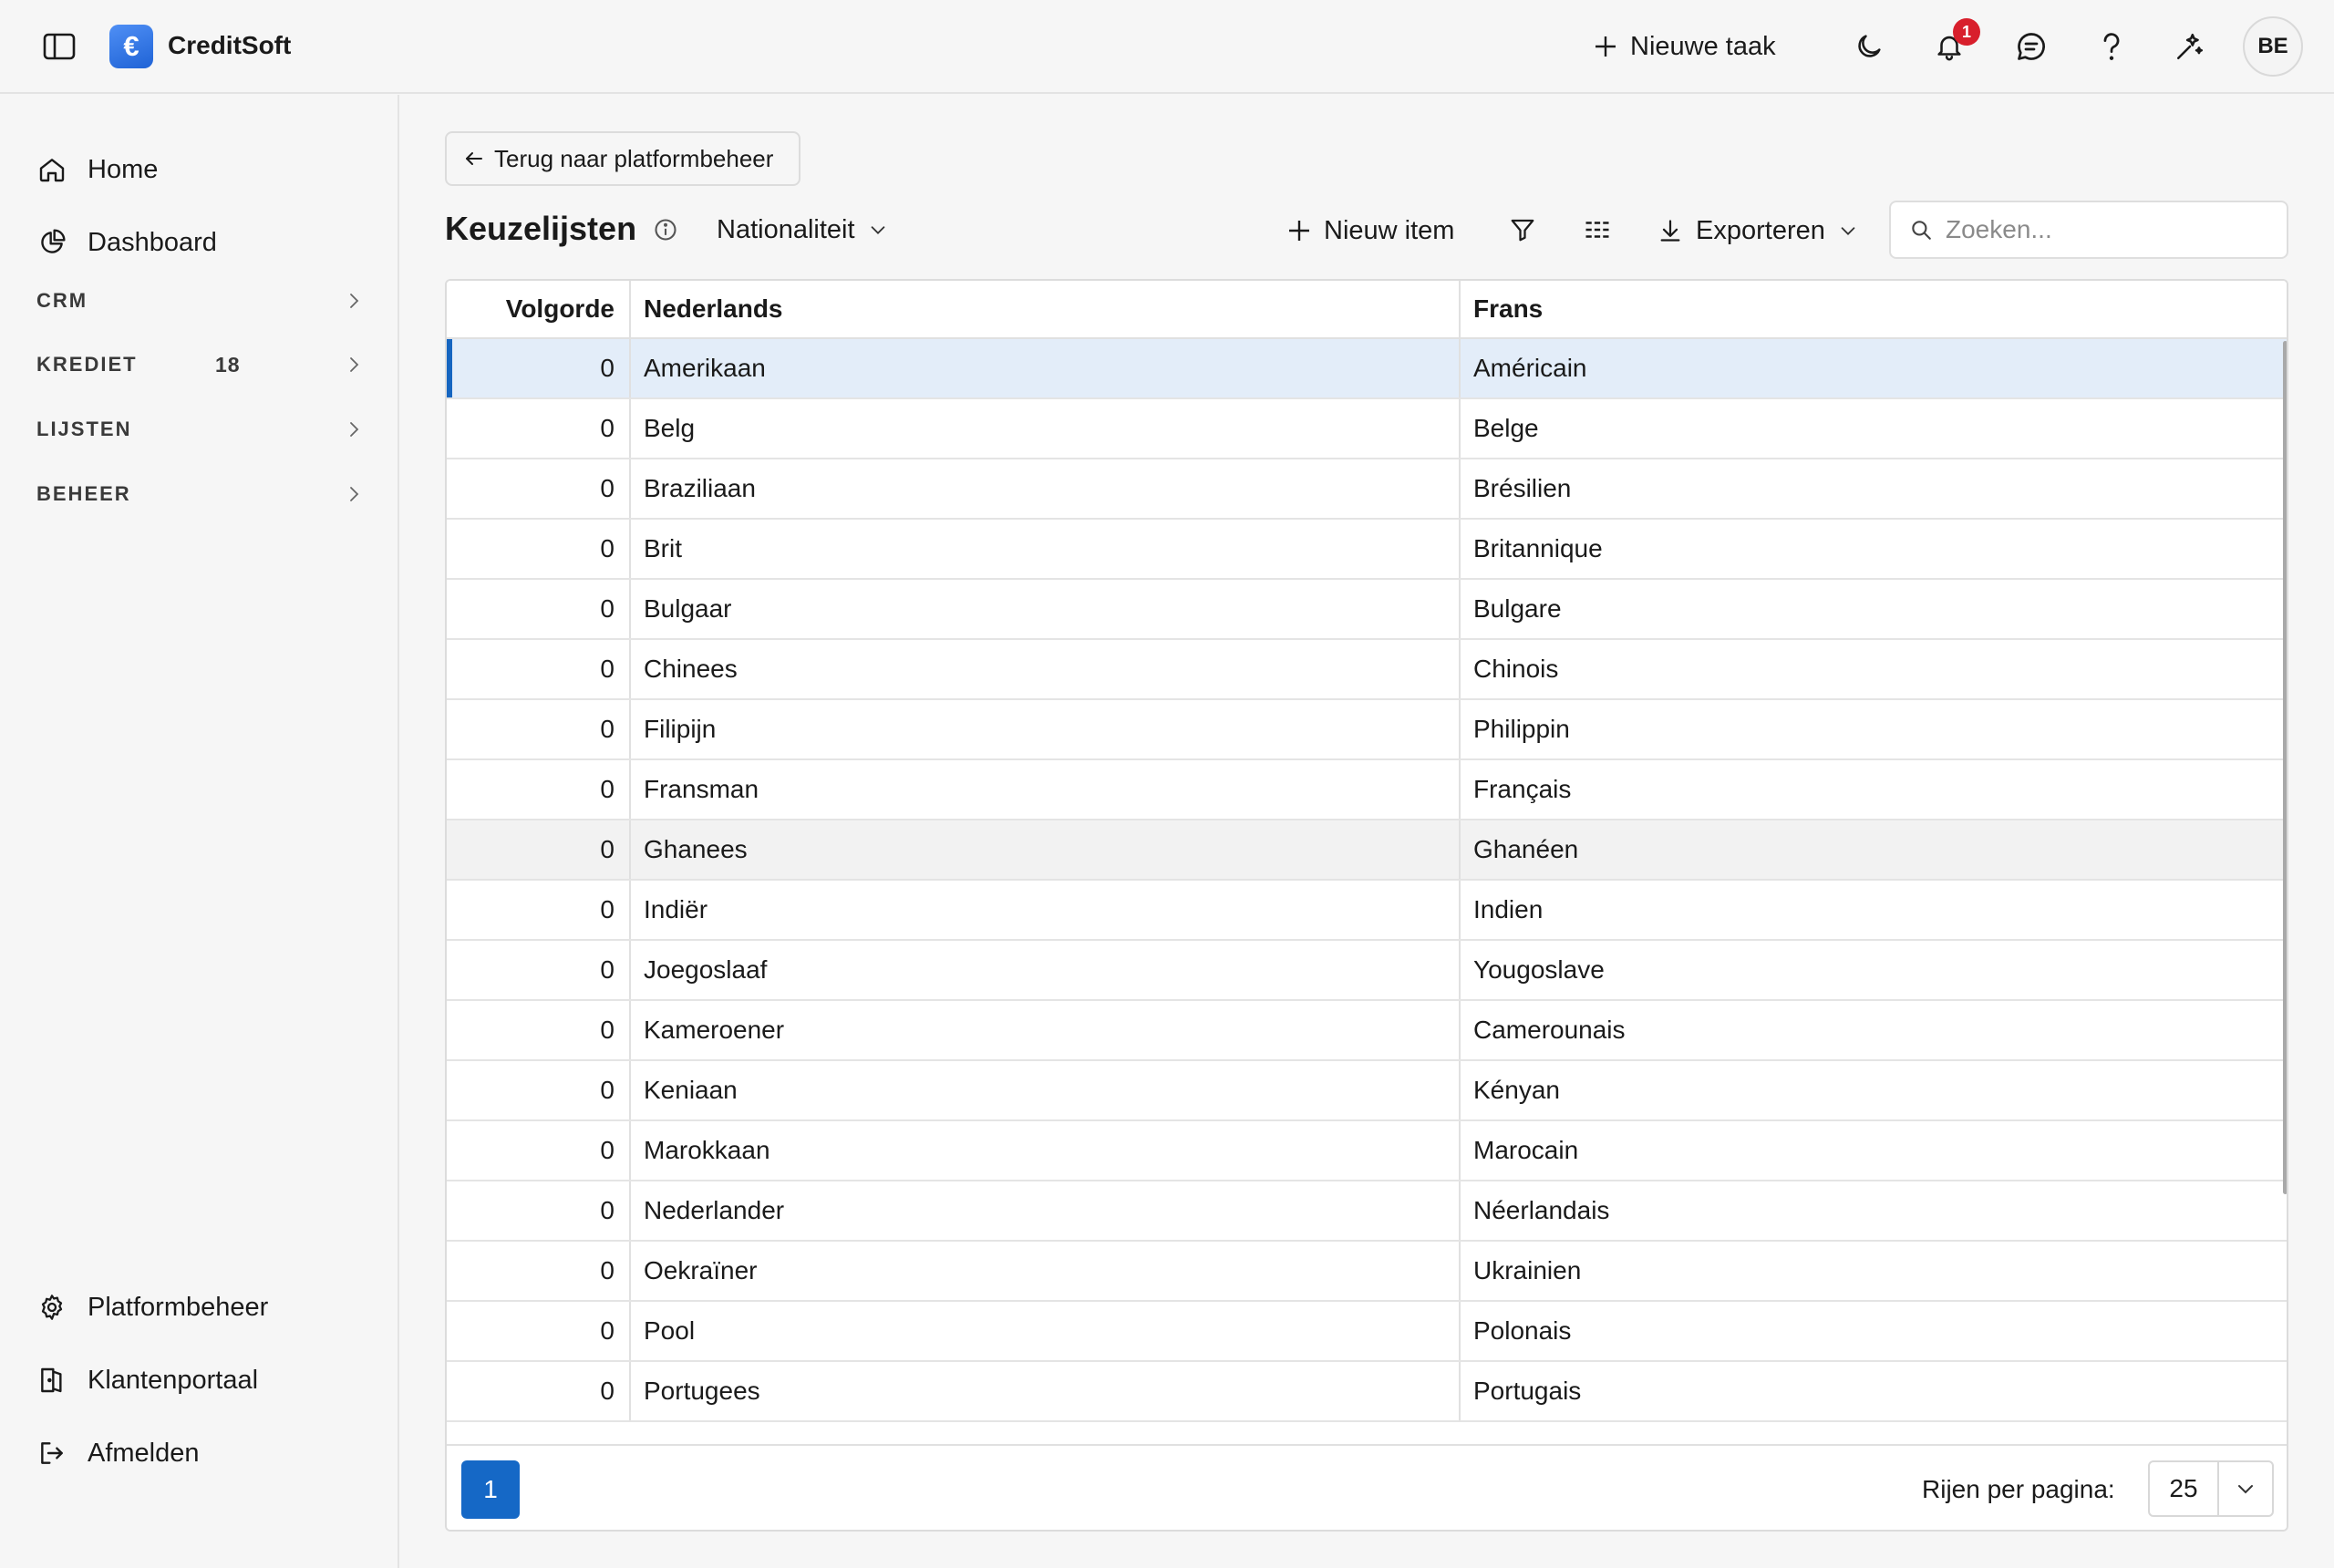 The height and width of the screenshot is (1568, 2334). Describe the element at coordinates (1367, 911) in the screenshot. I see `table-row: 0 Indiër Indien` at that location.